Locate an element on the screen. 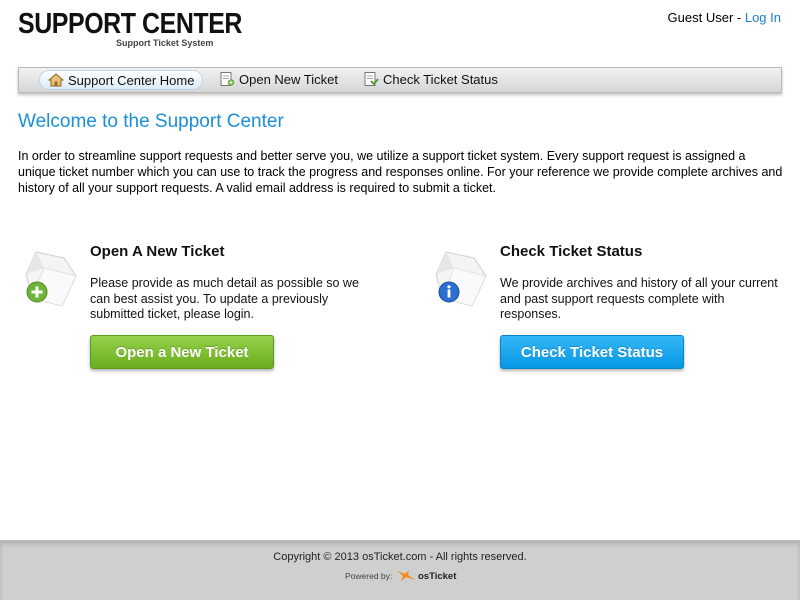 This screenshot has height=600, width=800. open-new-ticket-button: Open a New Ticket is located at coordinates (182, 352).